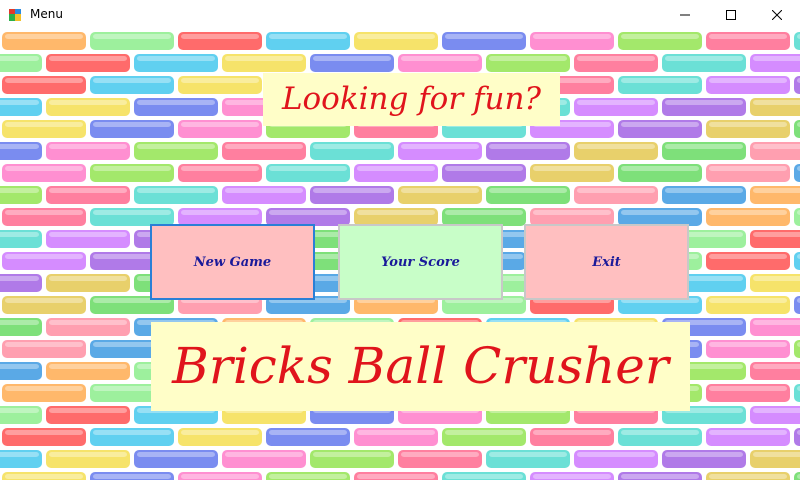  I want to click on close-button, so click(777, 15).